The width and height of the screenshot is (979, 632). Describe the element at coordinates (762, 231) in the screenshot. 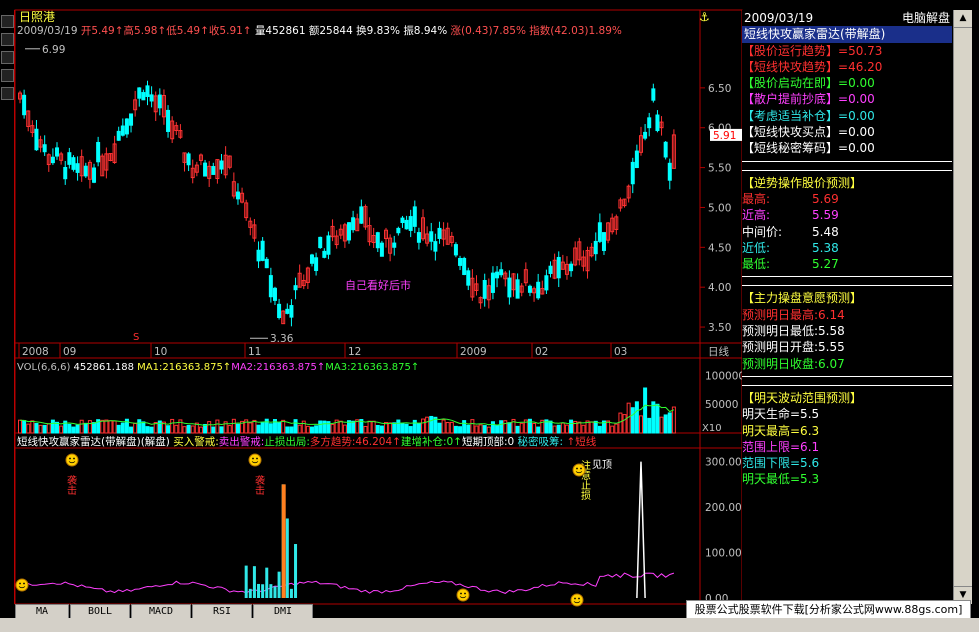

I see `forecast-label: 中间价:` at that location.